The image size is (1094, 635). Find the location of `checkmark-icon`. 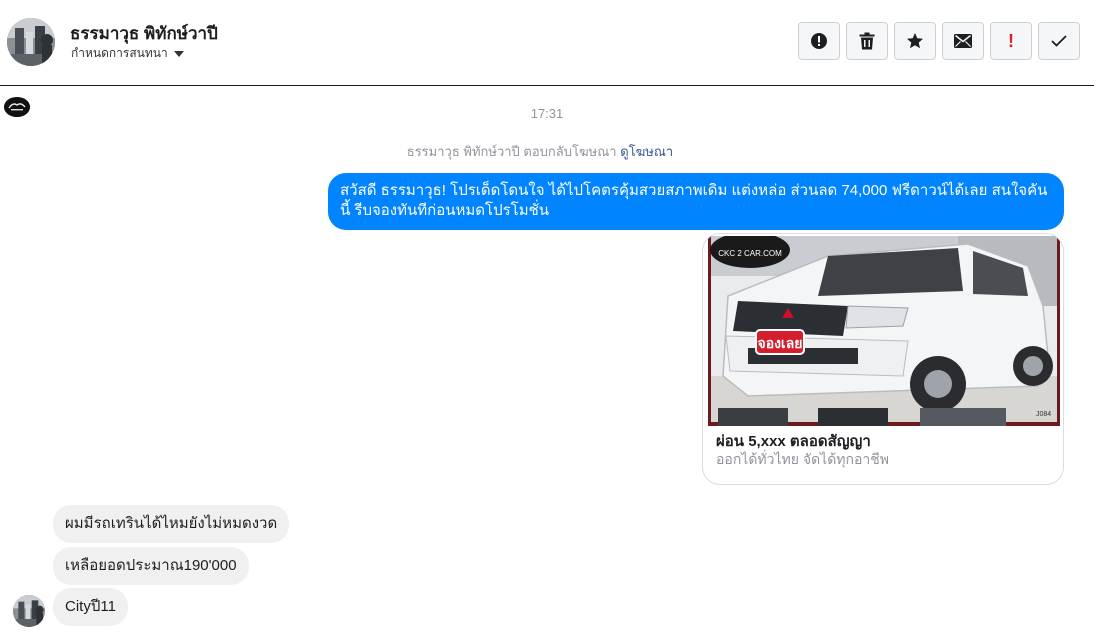

checkmark-icon is located at coordinates (1059, 41).